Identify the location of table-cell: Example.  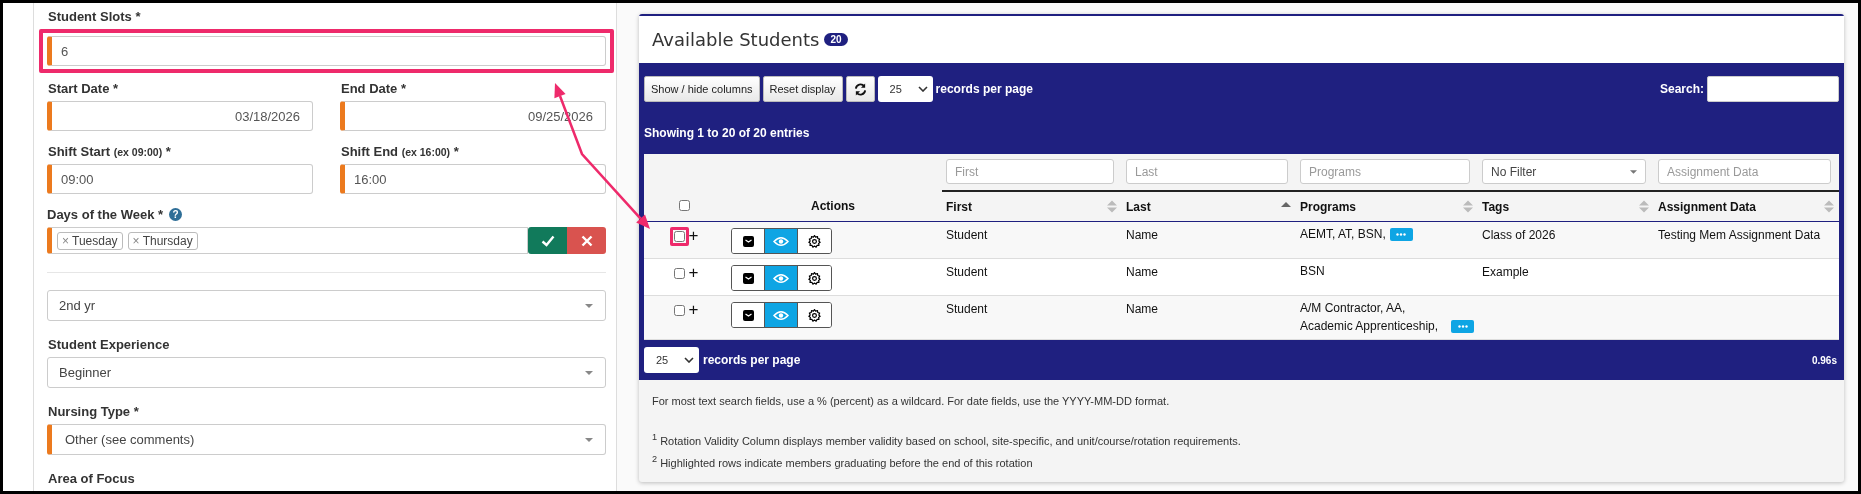
(1505, 272).